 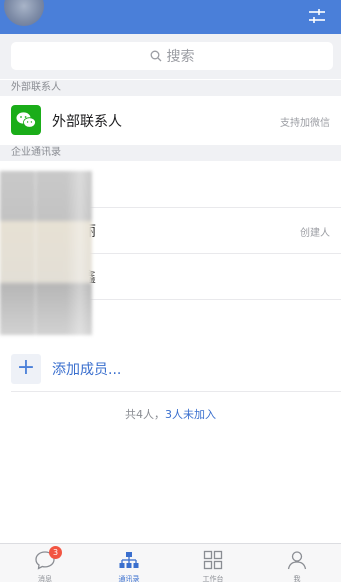 What do you see at coordinates (297, 578) in the screenshot?
I see `tab-label: 我` at bounding box center [297, 578].